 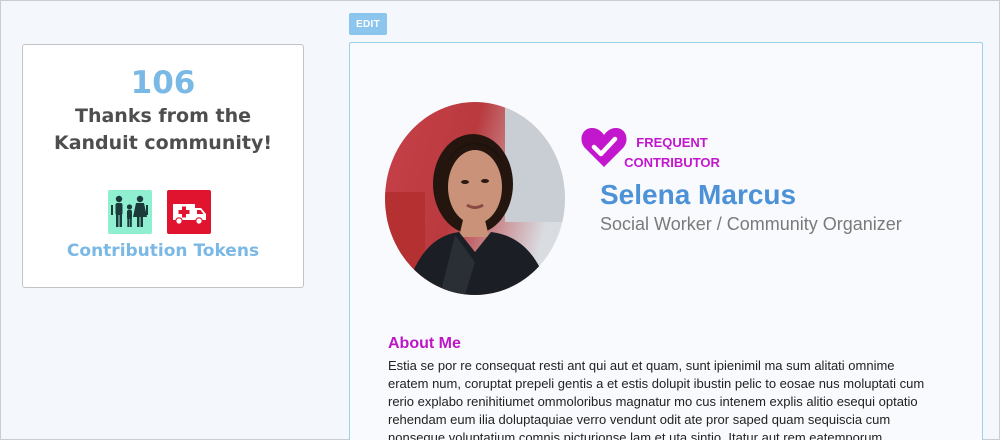 What do you see at coordinates (424, 343) in the screenshot?
I see `about-heading: About Me` at bounding box center [424, 343].